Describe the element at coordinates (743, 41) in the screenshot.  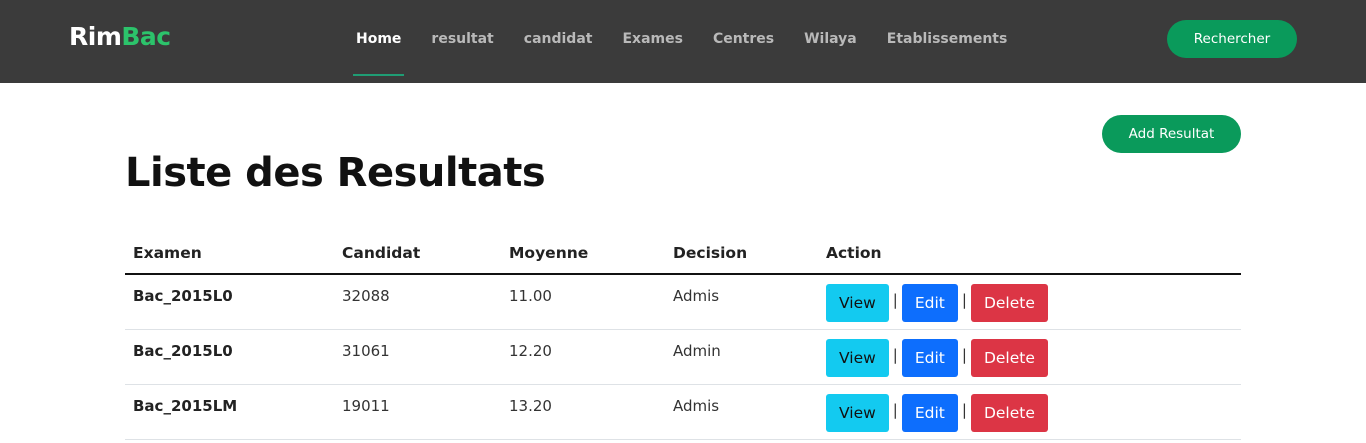
I see `nav-item-centres: Centres` at that location.